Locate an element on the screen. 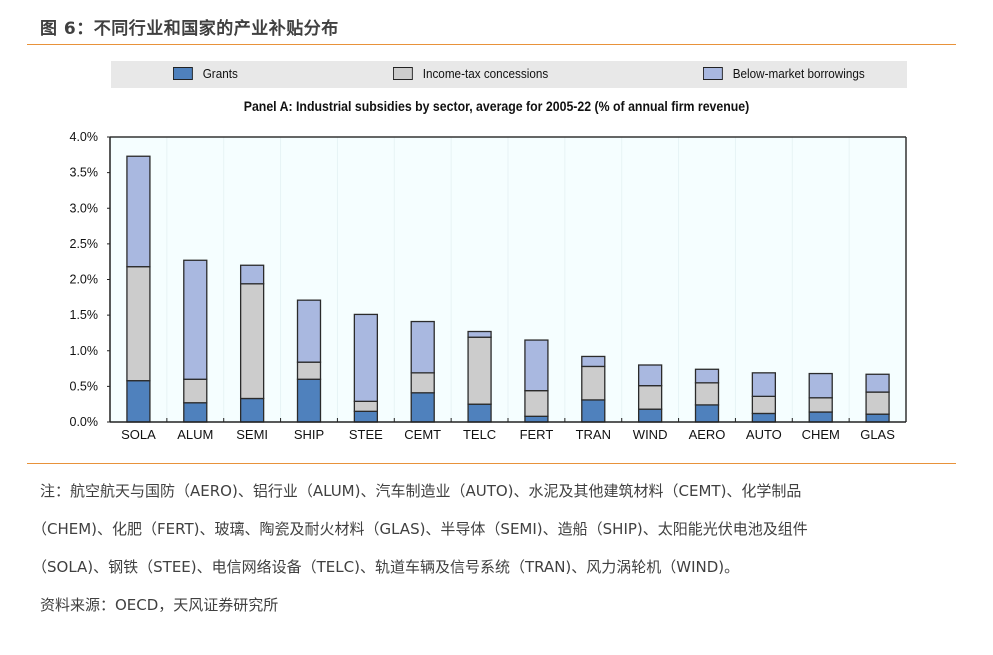  x-tick-label: CHEM is located at coordinates (821, 434).